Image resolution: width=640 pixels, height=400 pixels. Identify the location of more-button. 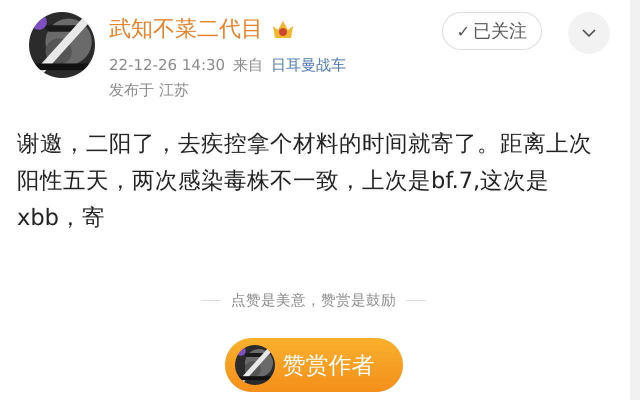
(589, 33).